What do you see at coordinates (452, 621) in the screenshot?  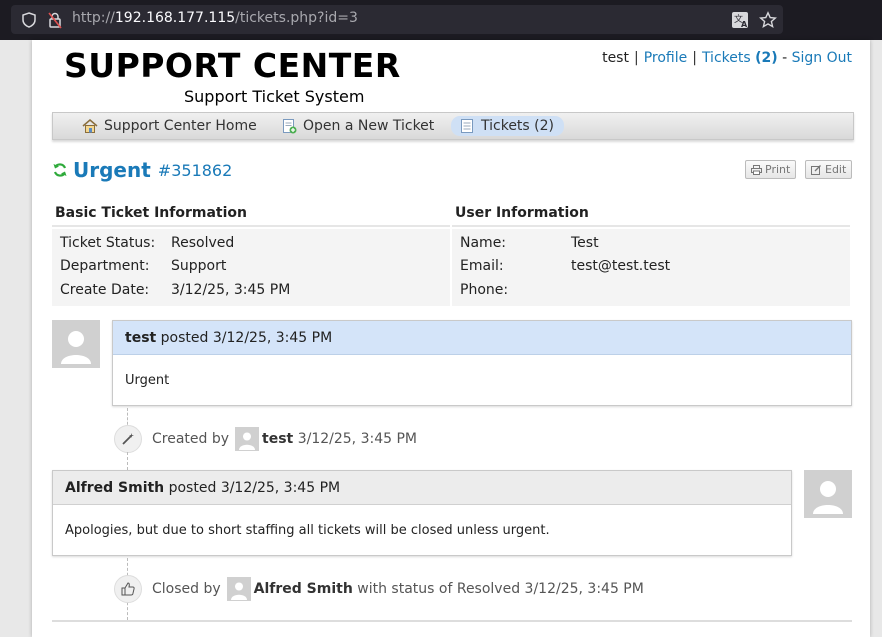 I see `divider` at bounding box center [452, 621].